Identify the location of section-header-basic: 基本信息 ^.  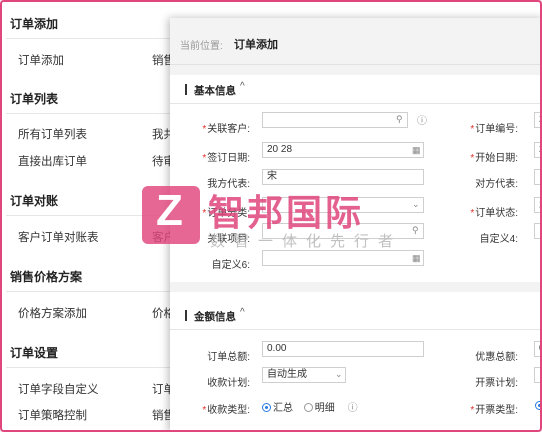
(355, 89).